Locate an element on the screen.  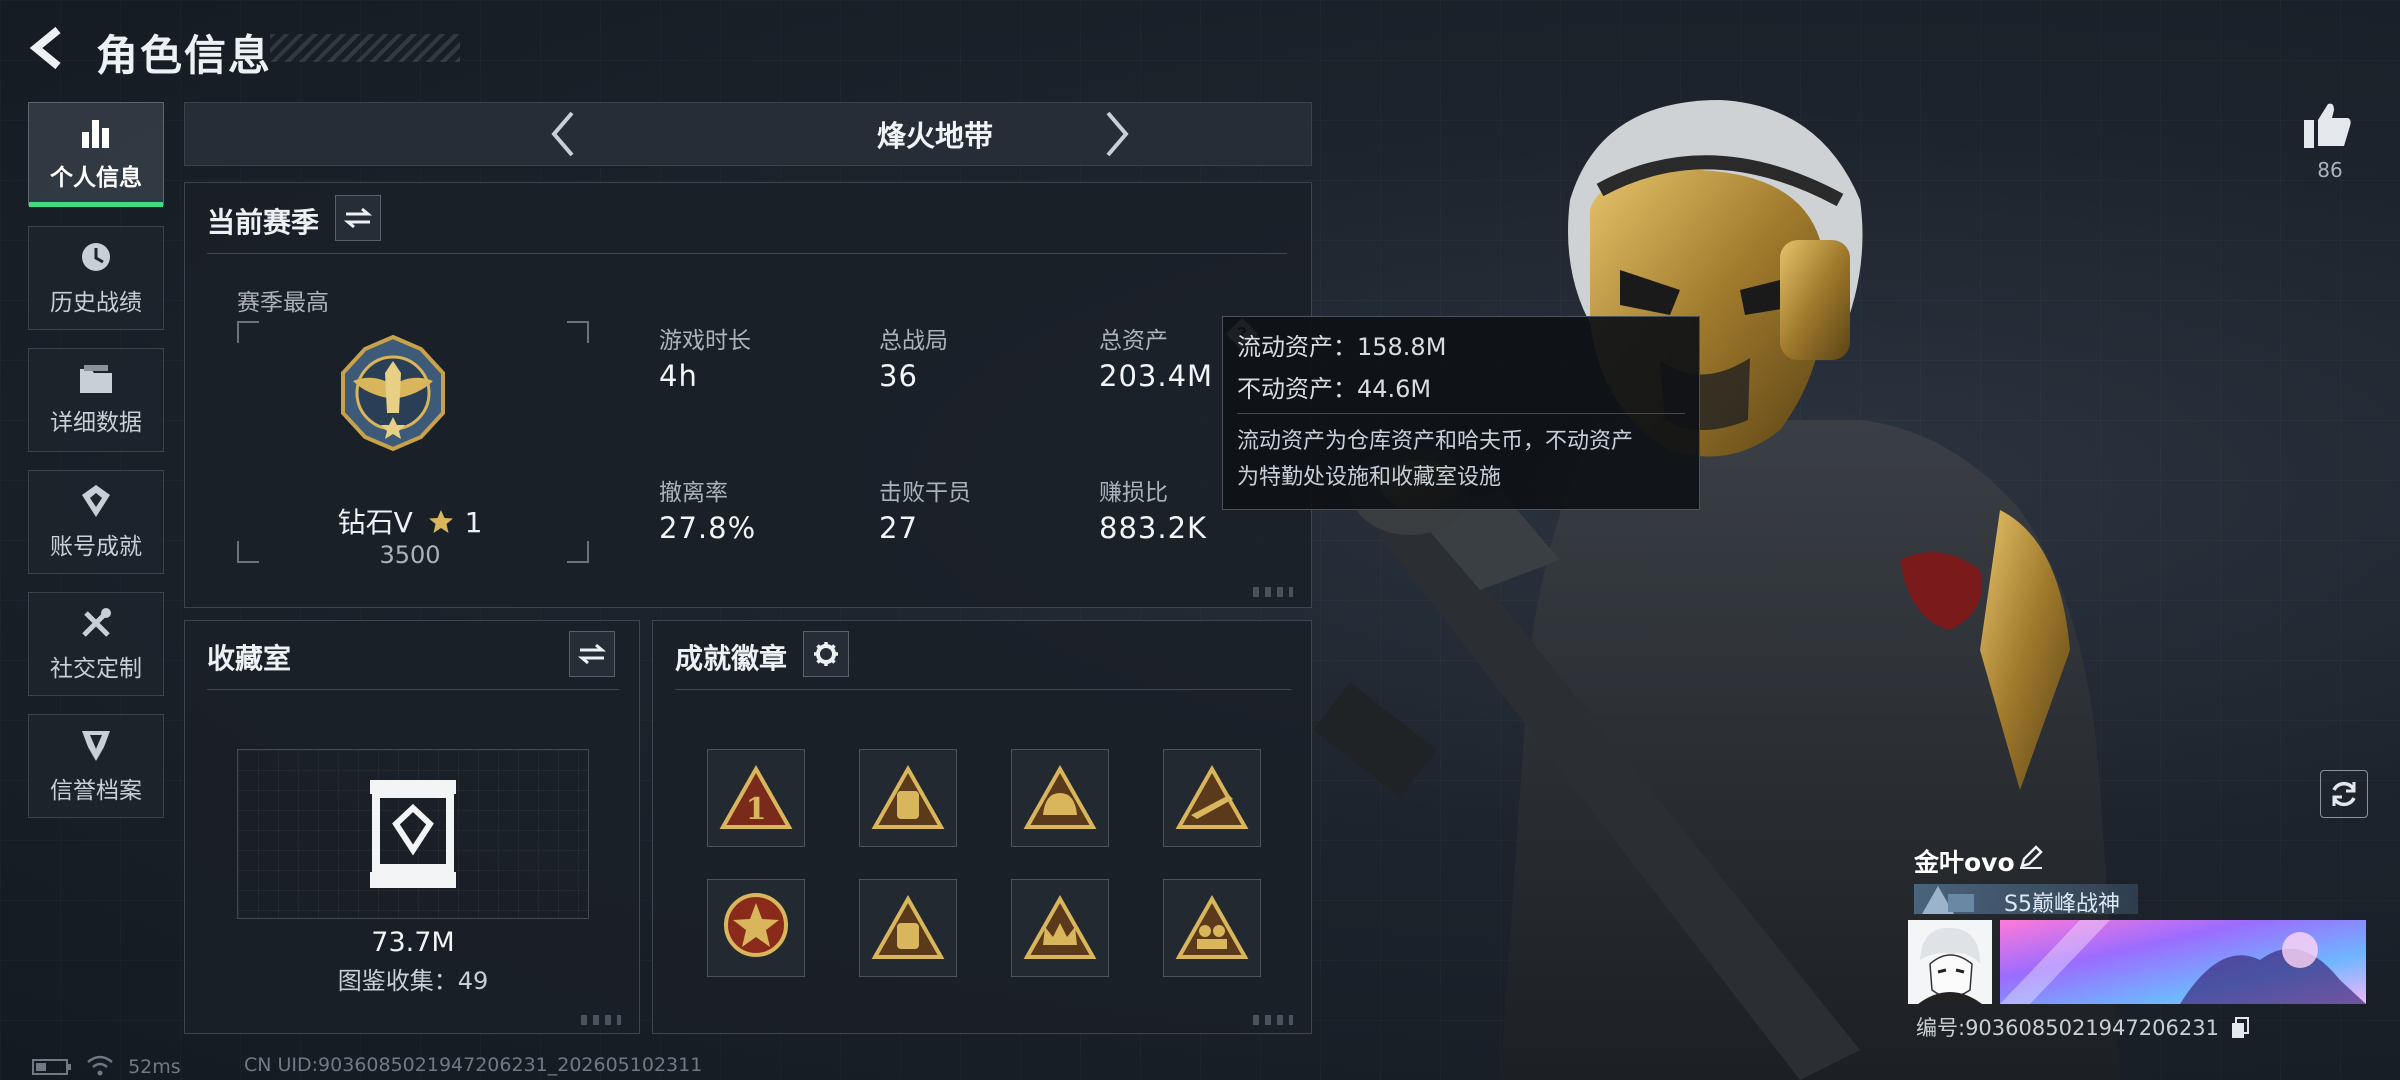
badge-s8-backpack-icon is located at coordinates (908, 927).